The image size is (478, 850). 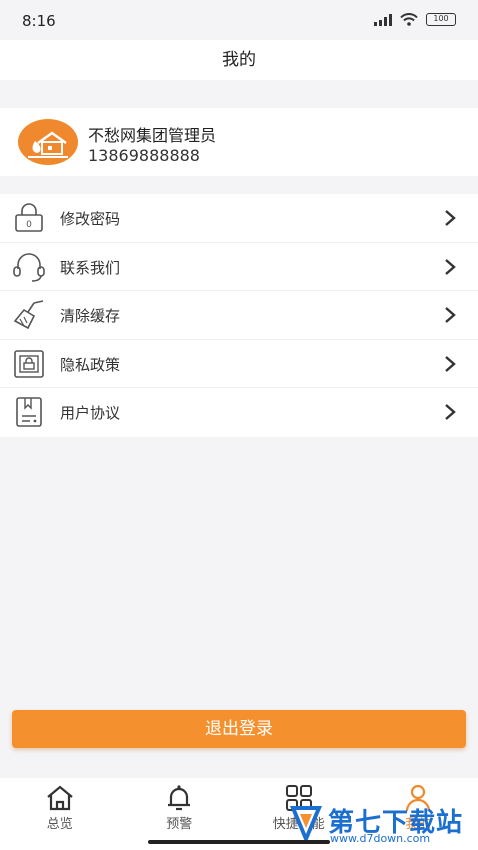 I want to click on logout-button: 退出登录, so click(x=239, y=729).